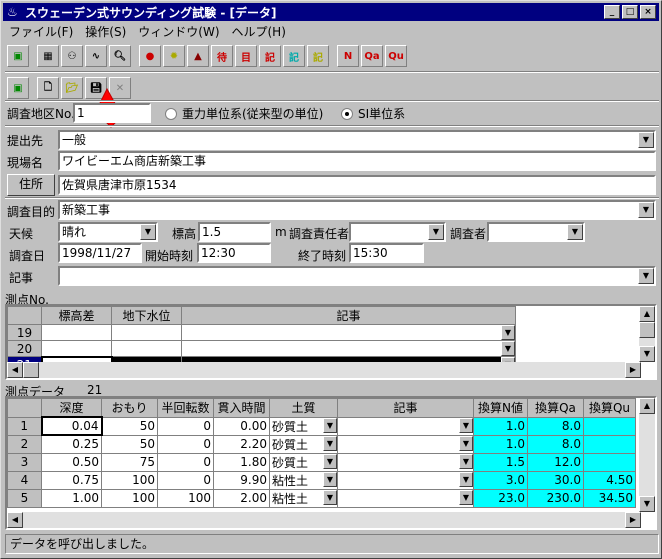 The height and width of the screenshot is (559, 662). Describe the element at coordinates (396, 56) in the screenshot. I see `qu-button: Qu` at that location.